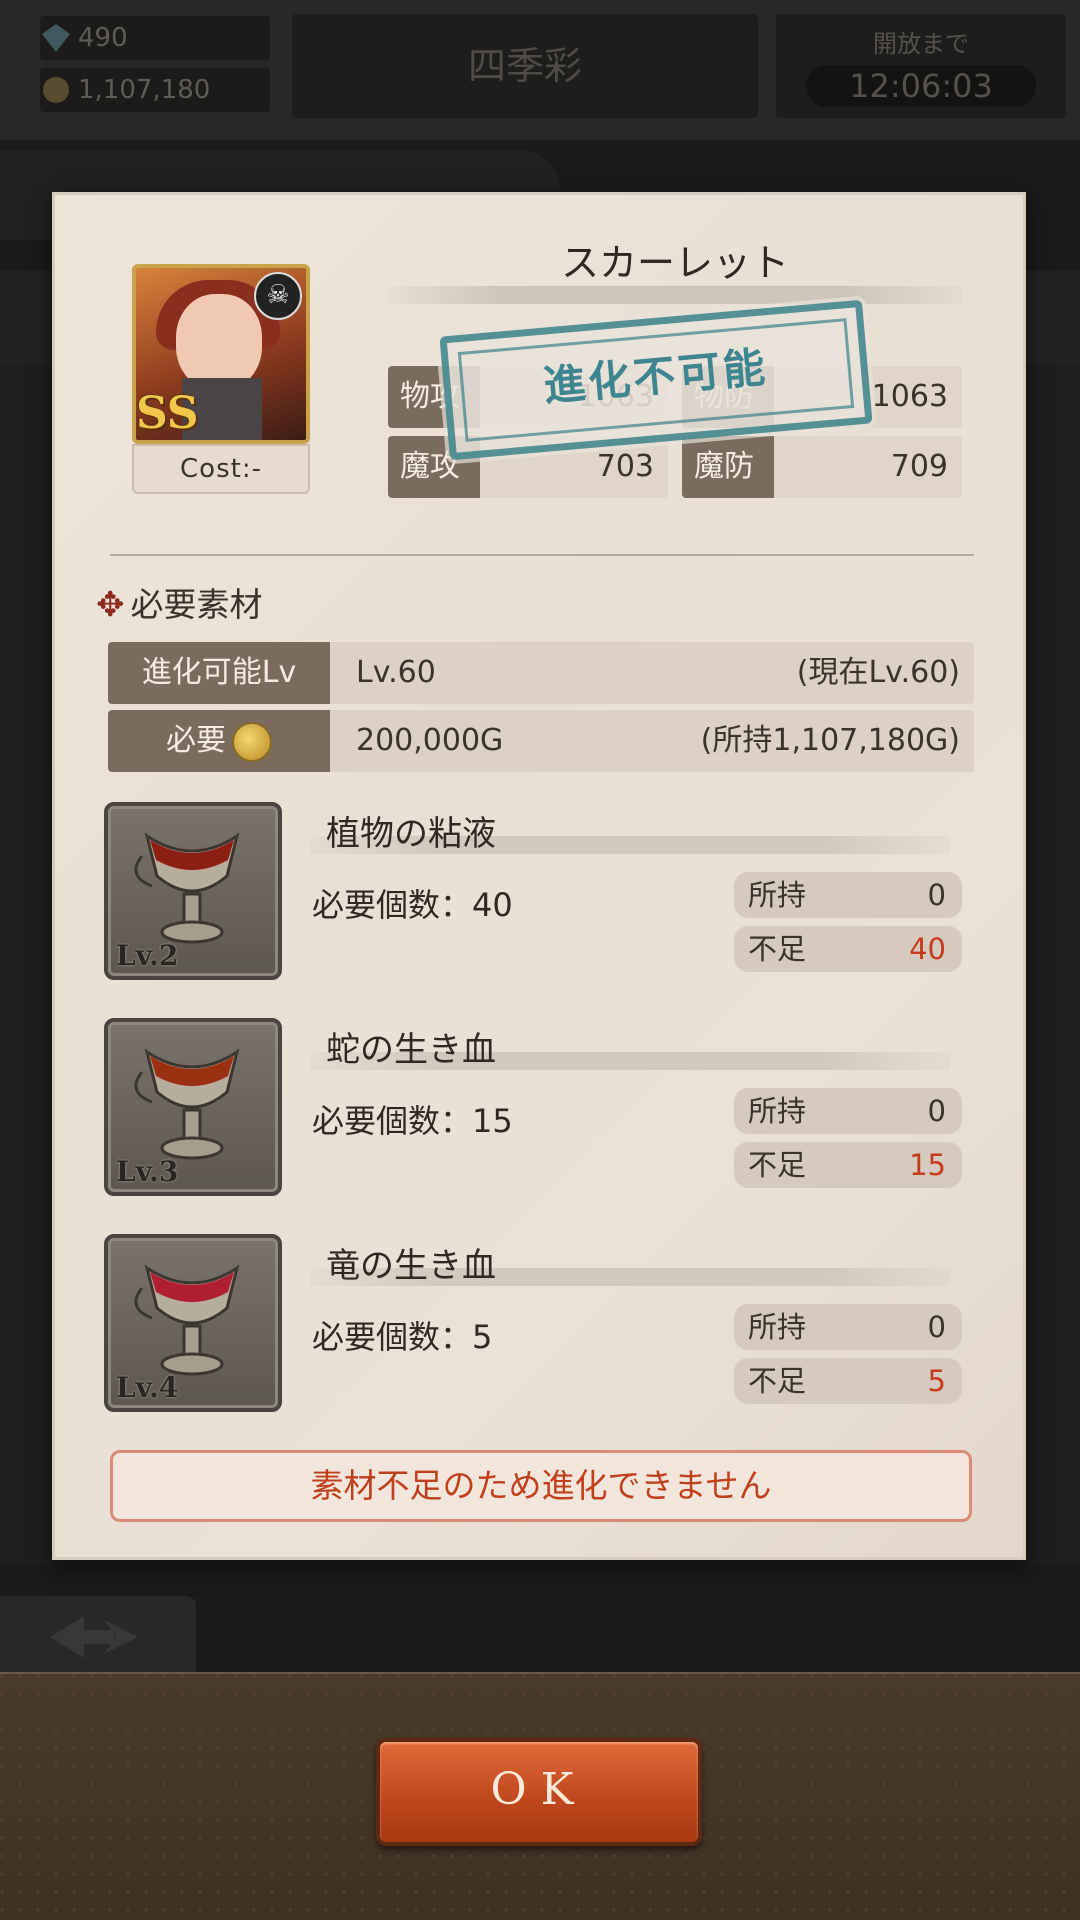  Describe the element at coordinates (278, 296) in the screenshot. I see `skull-icon: ☠` at that location.